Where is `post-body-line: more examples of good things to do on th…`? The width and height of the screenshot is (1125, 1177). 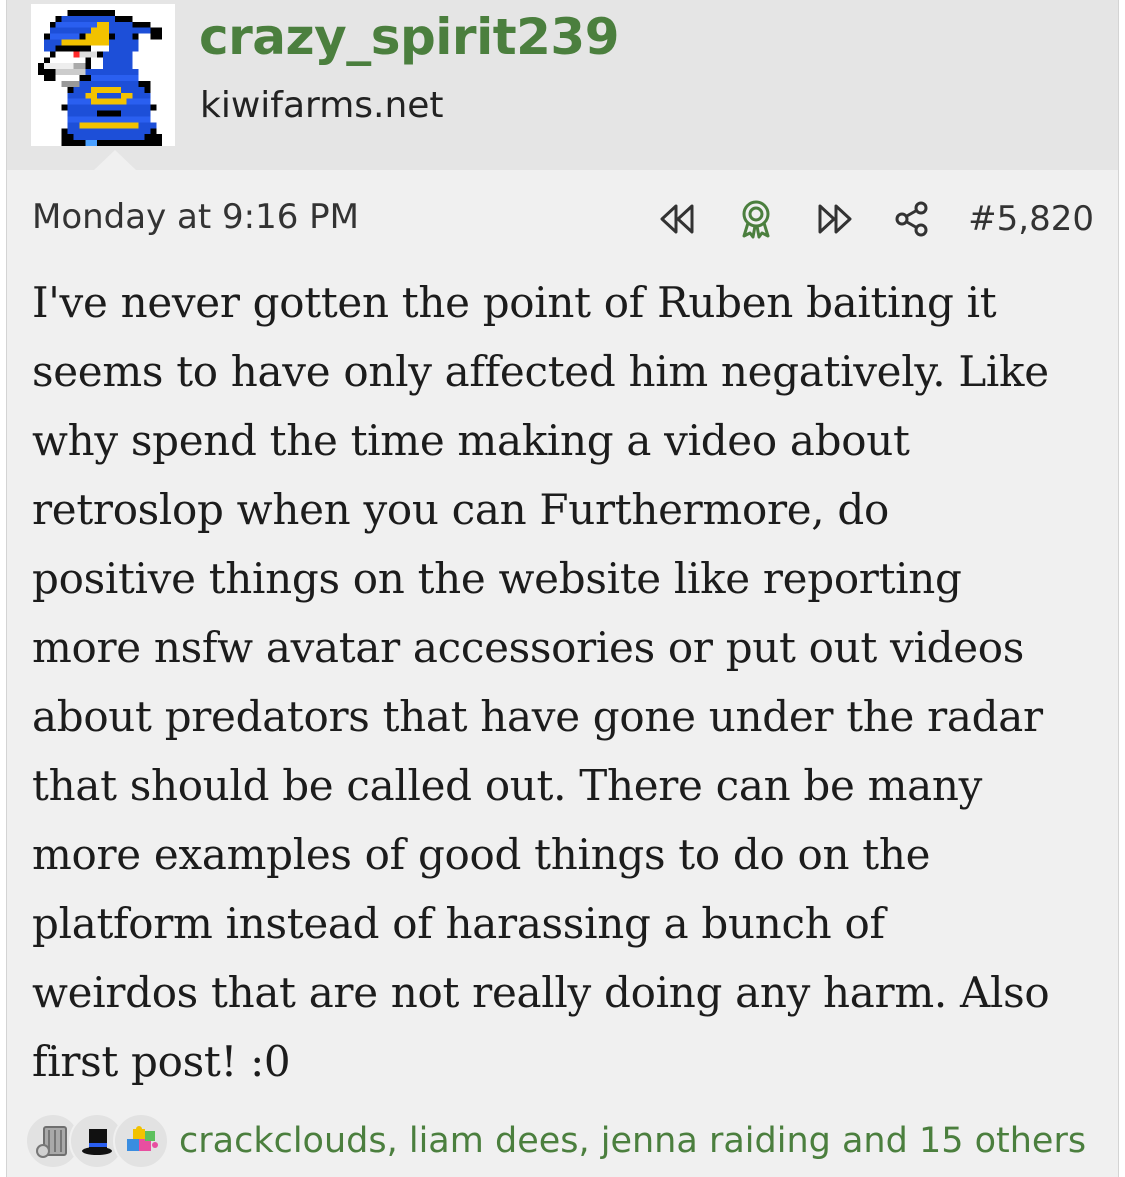 post-body-line: more examples of good things to do on th… is located at coordinates (481, 854).